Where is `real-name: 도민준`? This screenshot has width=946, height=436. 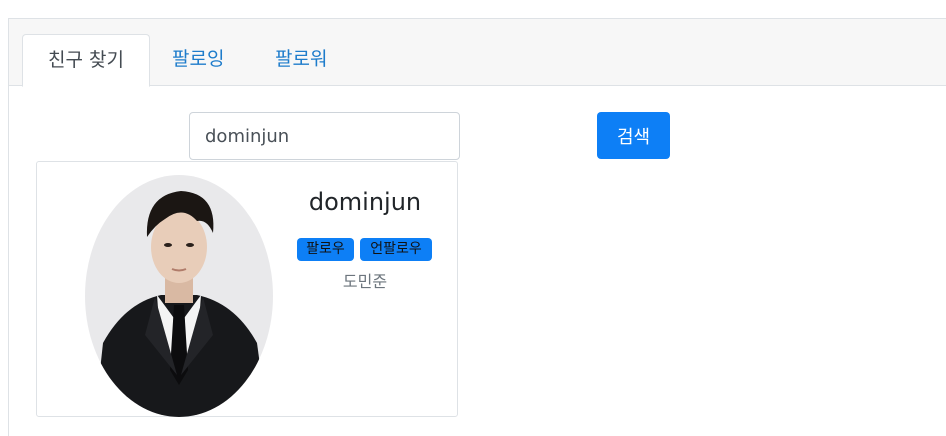
real-name: 도민준 is located at coordinates (365, 281).